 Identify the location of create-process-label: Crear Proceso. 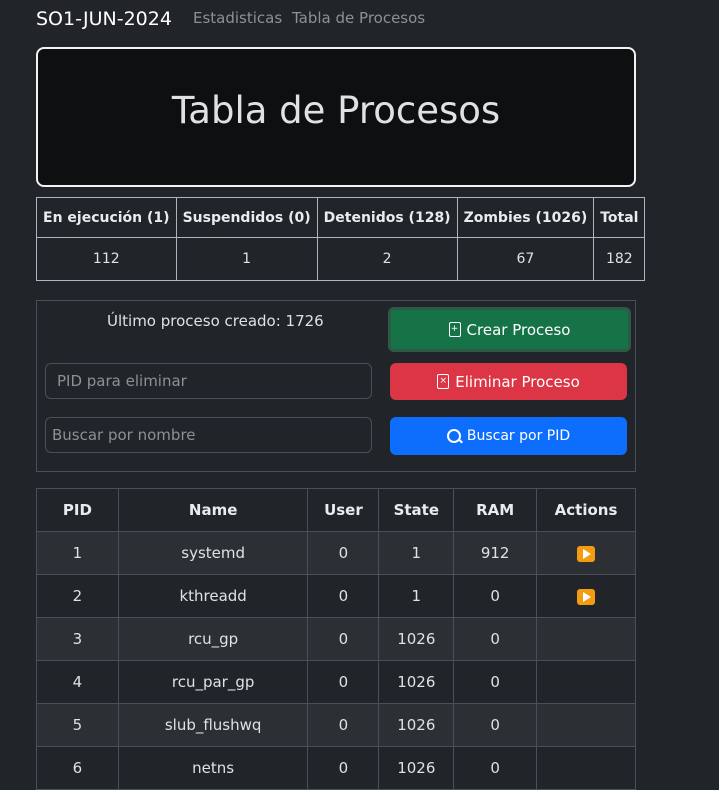
(518, 329).